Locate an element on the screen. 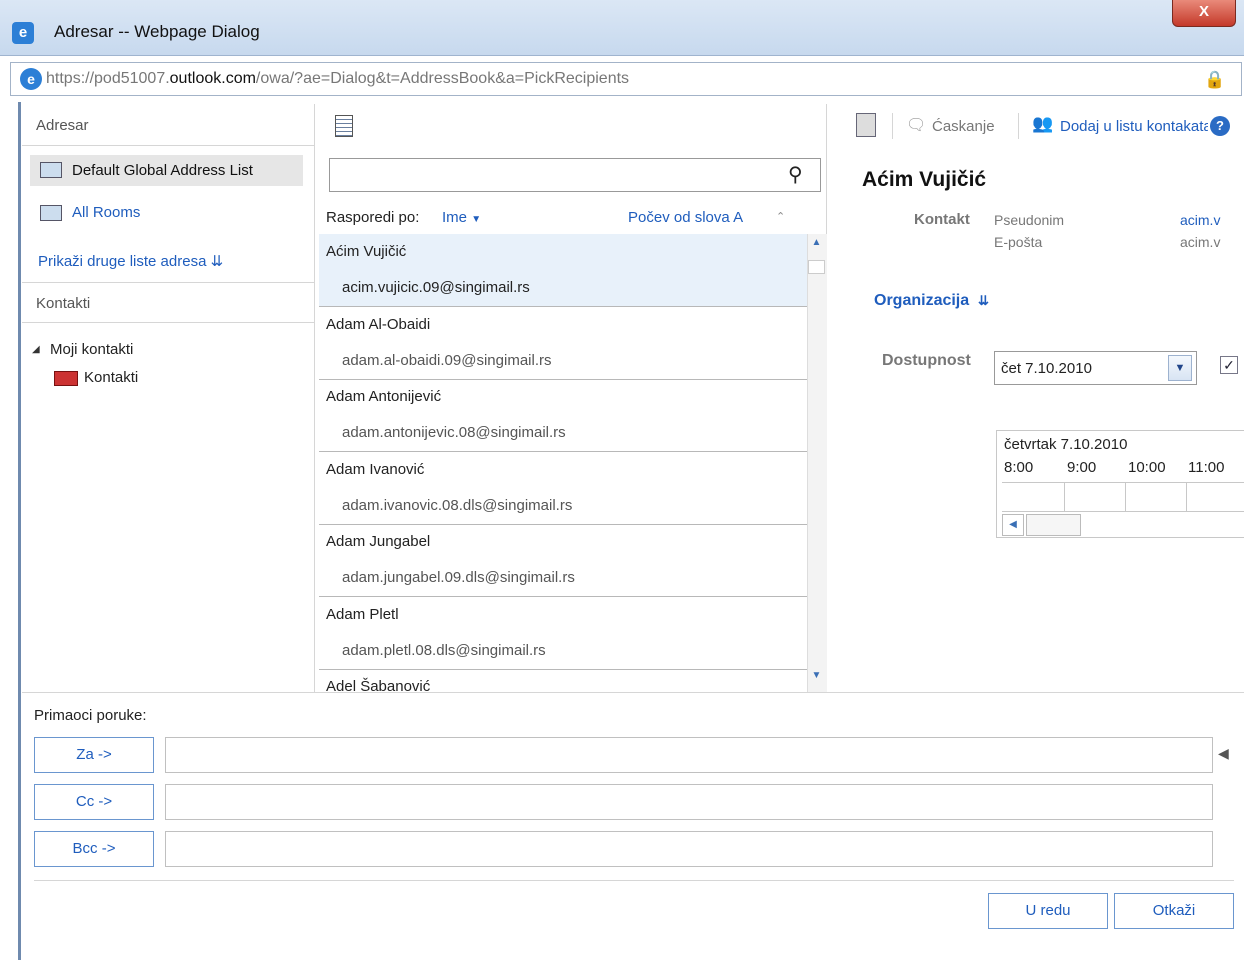 This screenshot has width=1244, height=960. to-button: Za -> is located at coordinates (94, 755).